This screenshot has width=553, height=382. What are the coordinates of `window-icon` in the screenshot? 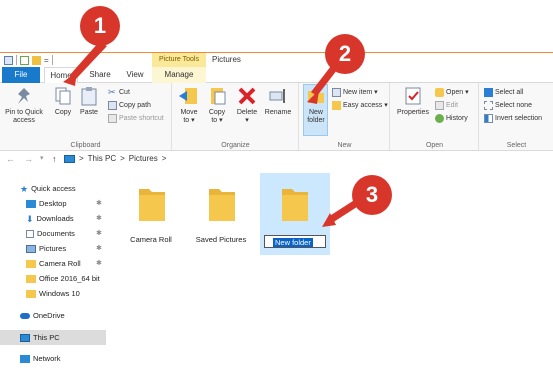 It's located at (8, 60).